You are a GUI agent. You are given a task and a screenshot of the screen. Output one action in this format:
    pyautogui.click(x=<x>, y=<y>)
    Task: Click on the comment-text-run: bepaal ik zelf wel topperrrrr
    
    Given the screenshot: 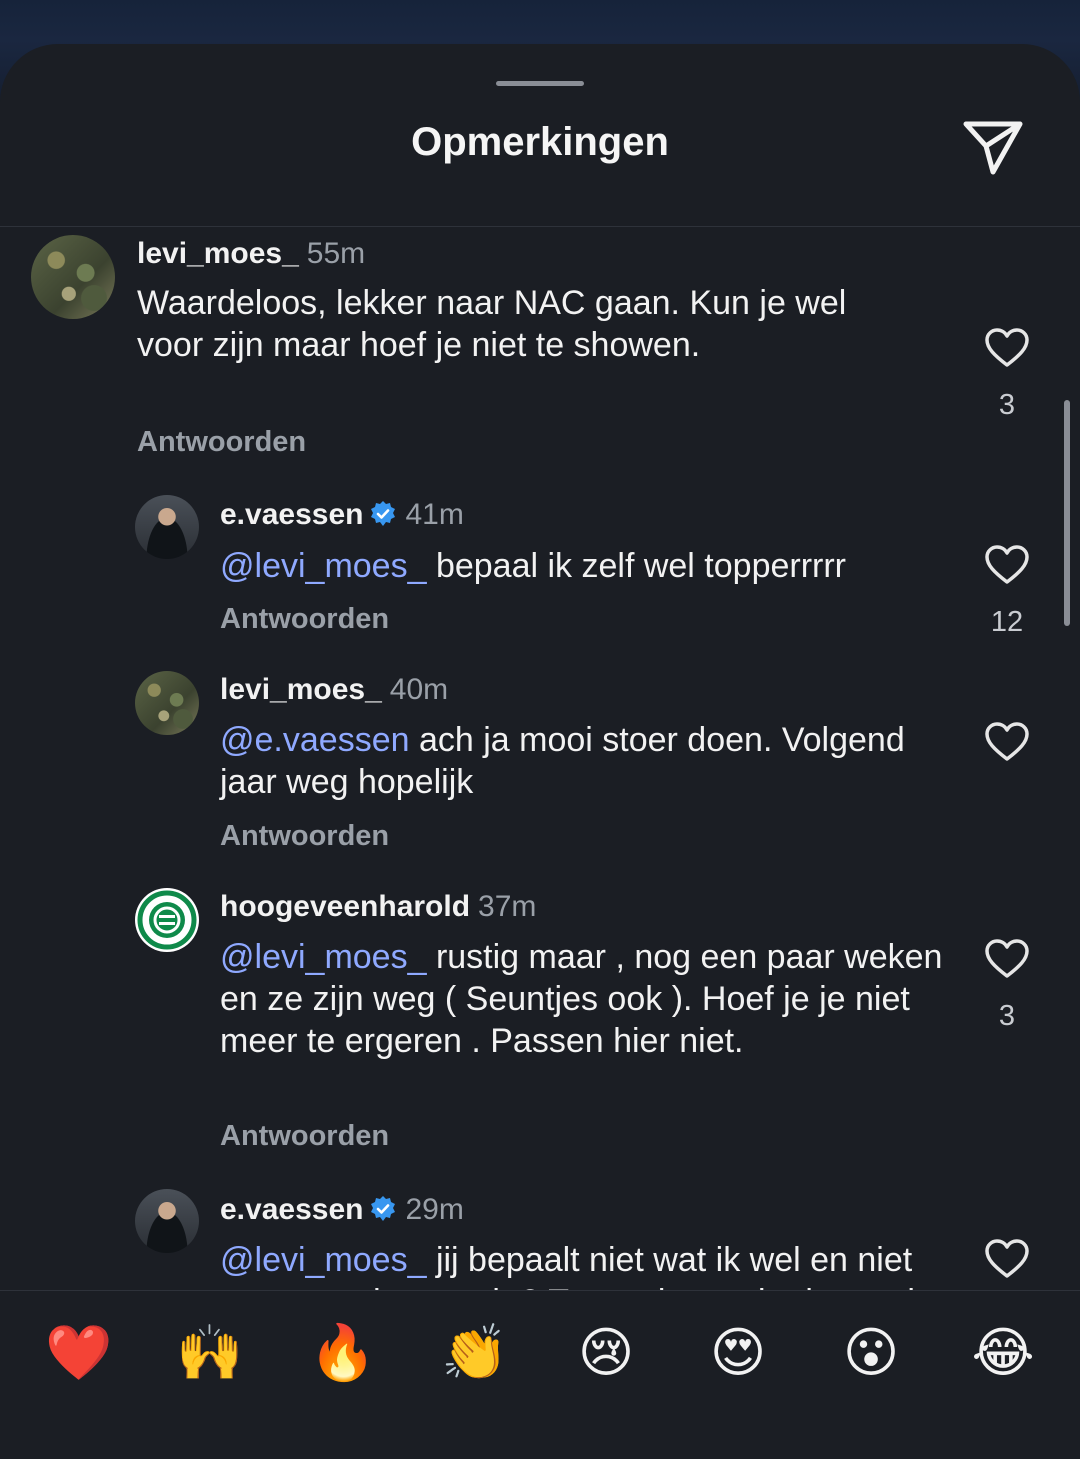 What is the action you would take?
    pyautogui.click(x=636, y=566)
    